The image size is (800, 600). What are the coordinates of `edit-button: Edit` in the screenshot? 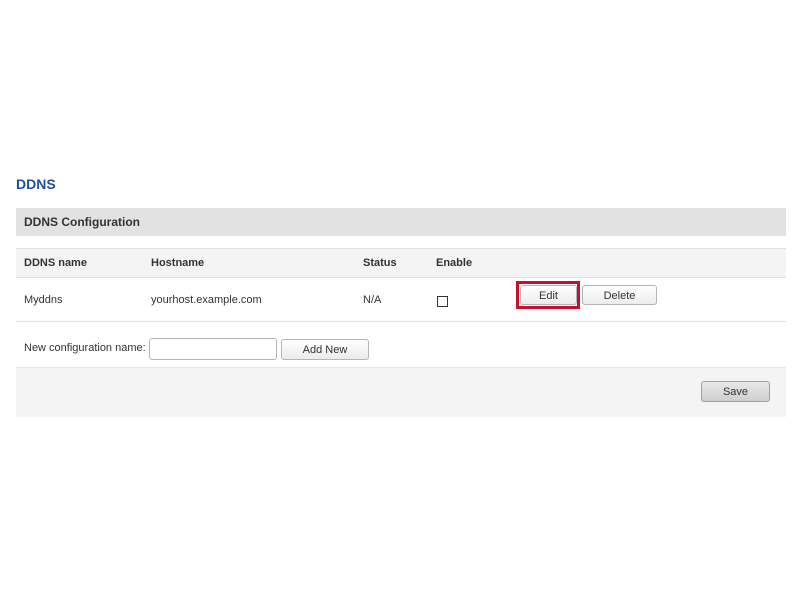 It's located at (548, 295).